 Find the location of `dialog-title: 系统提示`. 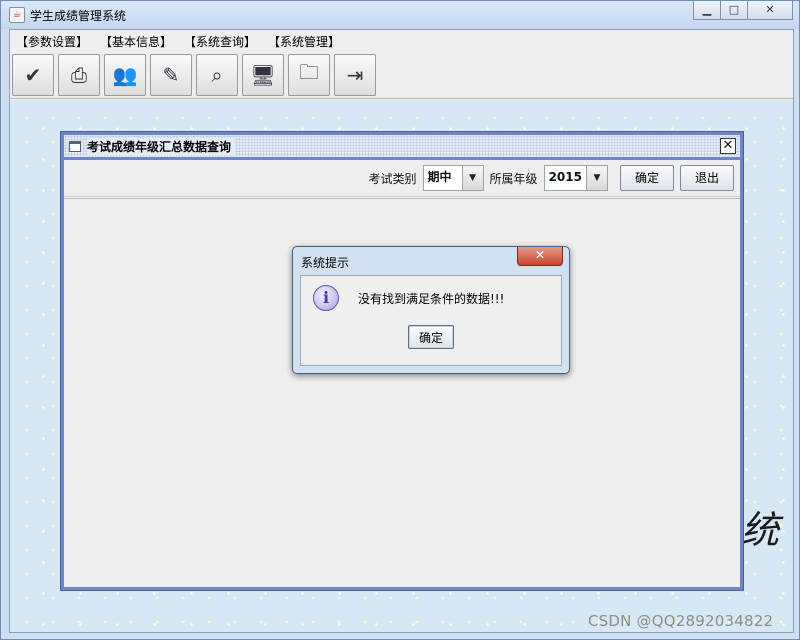

dialog-title: 系统提示 is located at coordinates (325, 263).